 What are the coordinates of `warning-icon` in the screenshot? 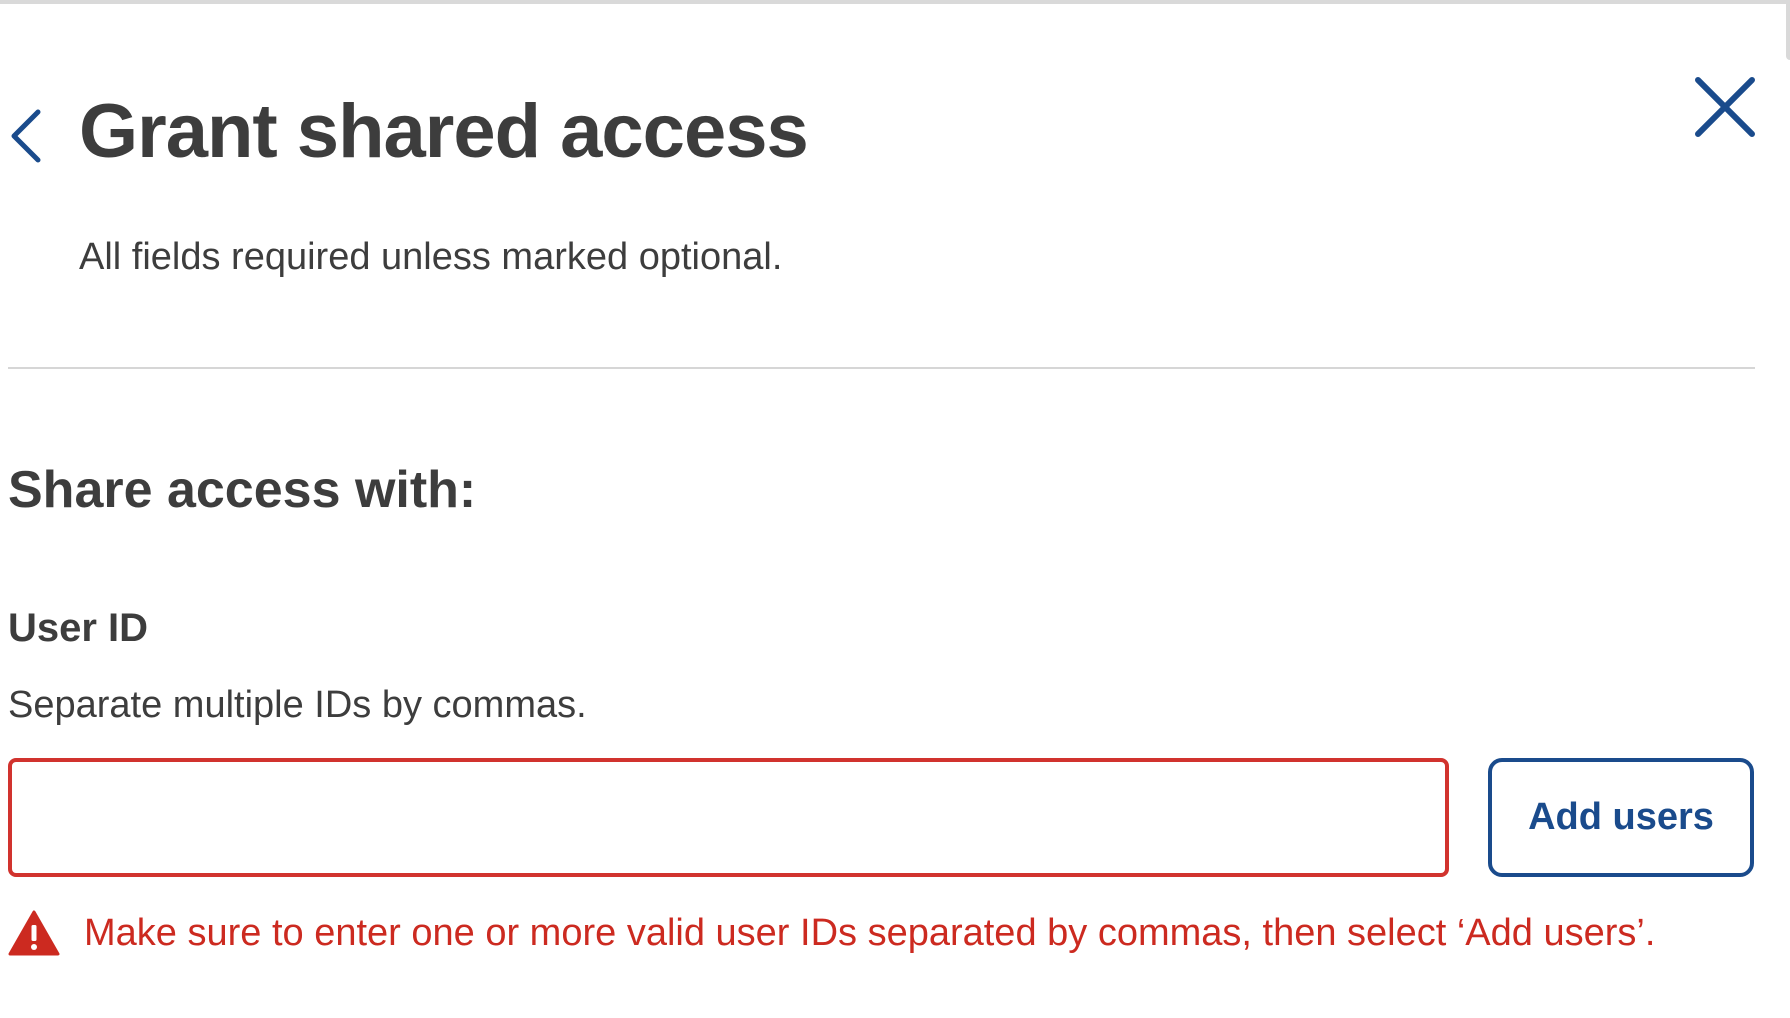 It's located at (34, 933).